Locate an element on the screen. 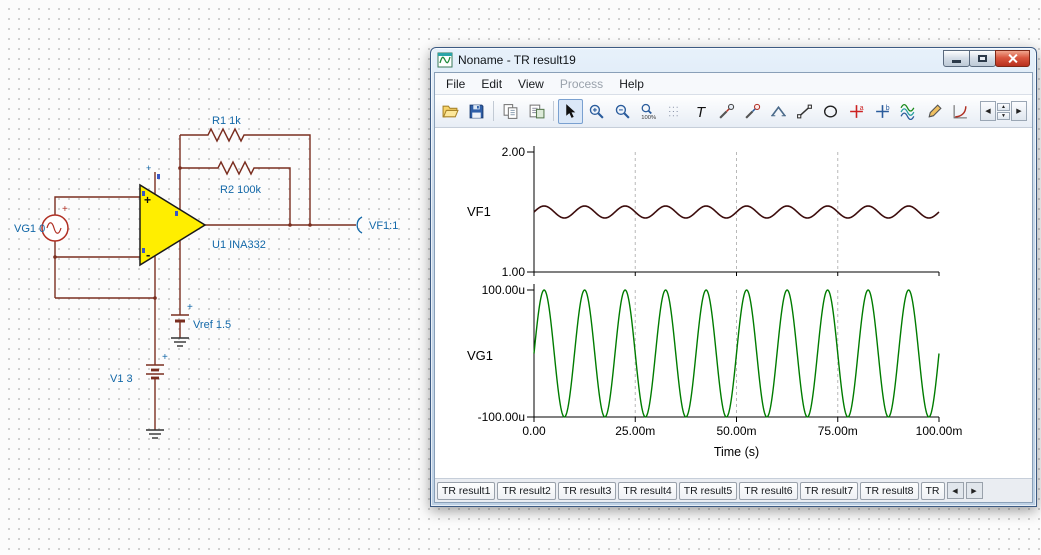 Image resolution: width=1041 pixels, height=555 pixels. close-button is located at coordinates (1012, 58).